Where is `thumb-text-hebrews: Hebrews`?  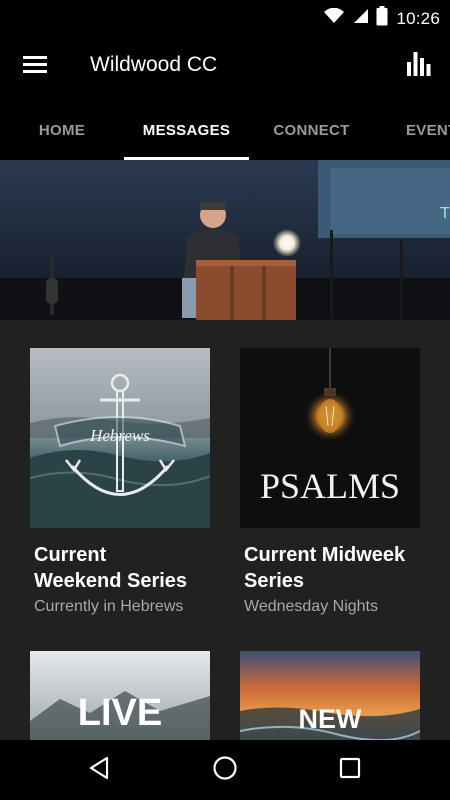
thumb-text-hebrews: Hebrews is located at coordinates (119, 435).